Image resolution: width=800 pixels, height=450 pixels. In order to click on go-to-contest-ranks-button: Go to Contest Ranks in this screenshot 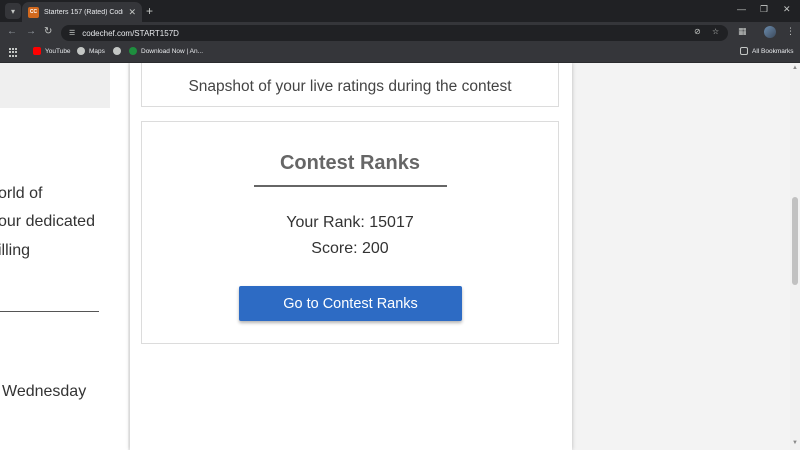, I will do `click(350, 303)`.